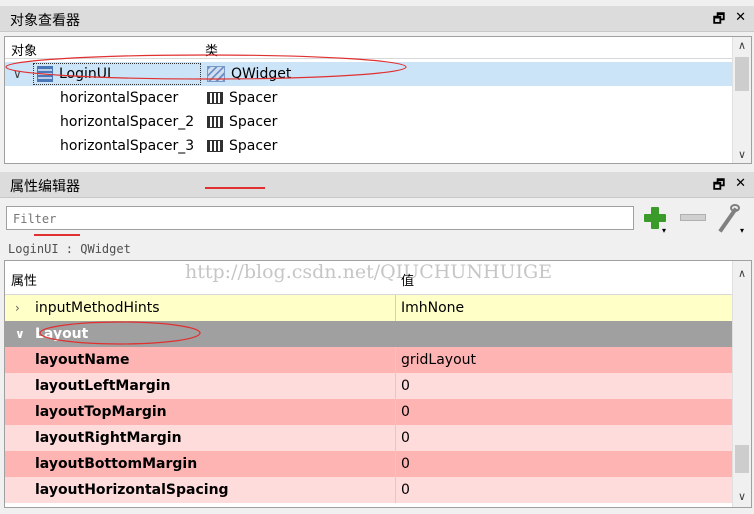  I want to click on property-name: layoutHorizontalSpacing, so click(132, 490).